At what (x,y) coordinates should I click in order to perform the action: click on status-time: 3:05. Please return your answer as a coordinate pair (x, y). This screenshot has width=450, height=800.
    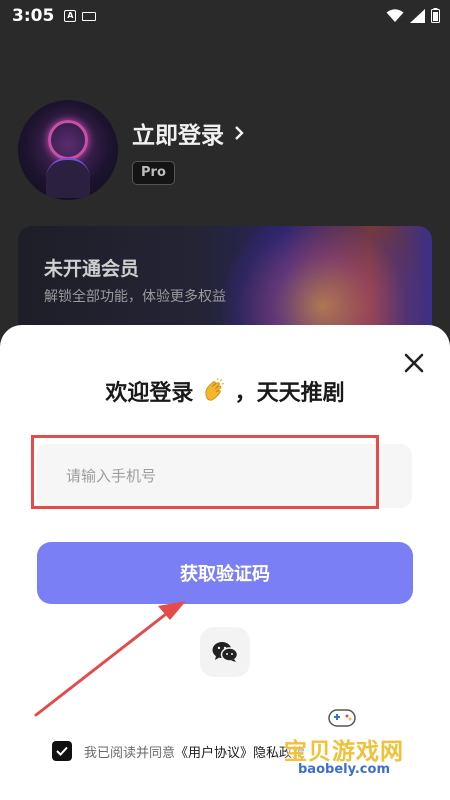
    Looking at the image, I should click on (33, 16).